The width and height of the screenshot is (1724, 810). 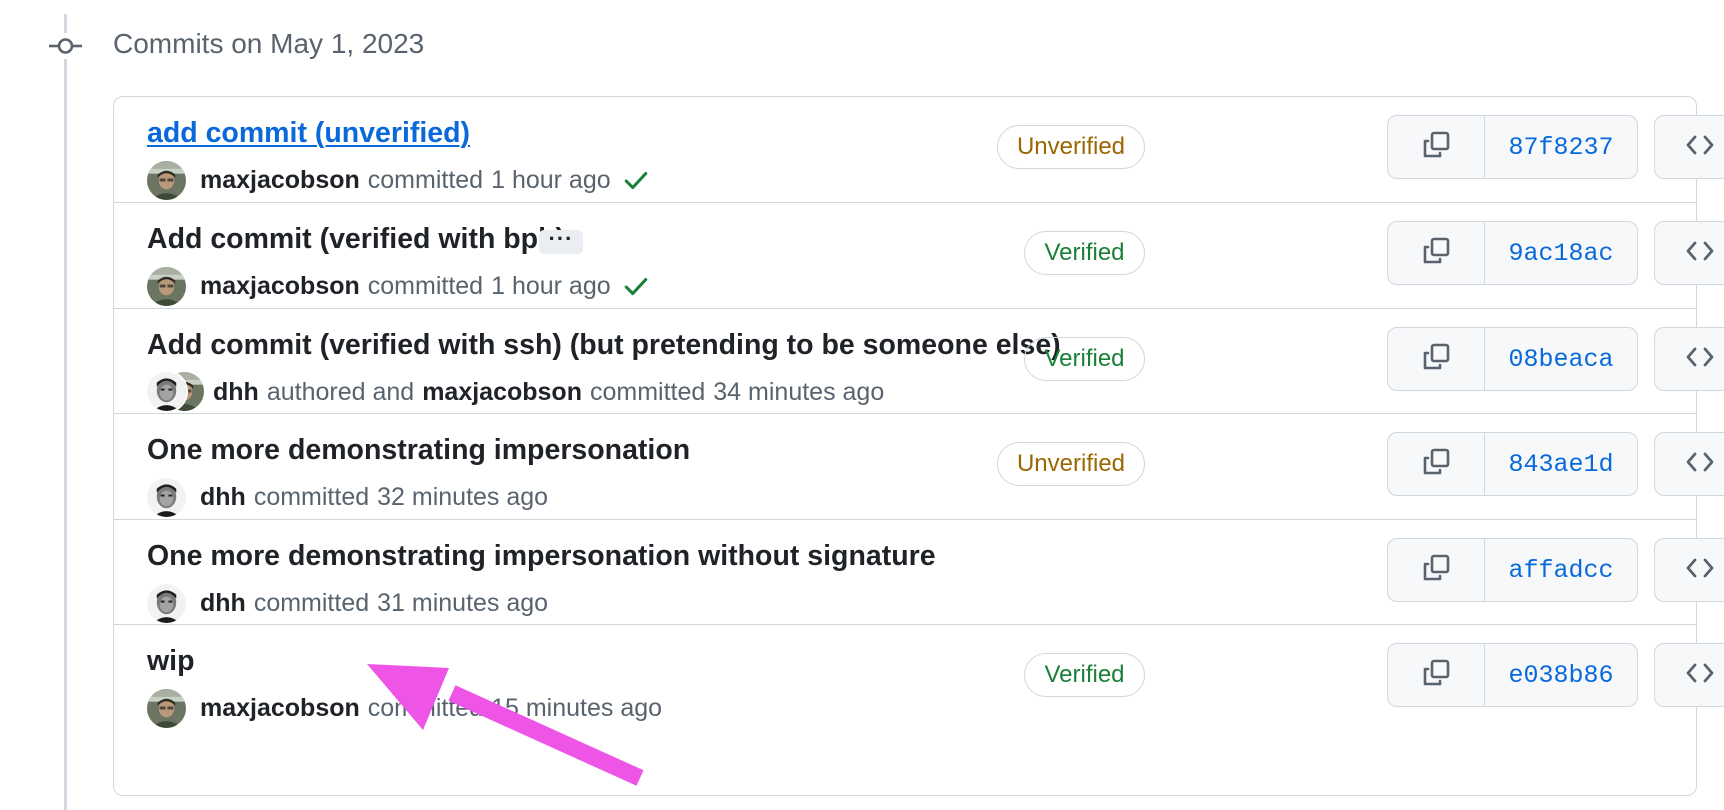 What do you see at coordinates (236, 392) in the screenshot?
I see `author-link: dhh` at bounding box center [236, 392].